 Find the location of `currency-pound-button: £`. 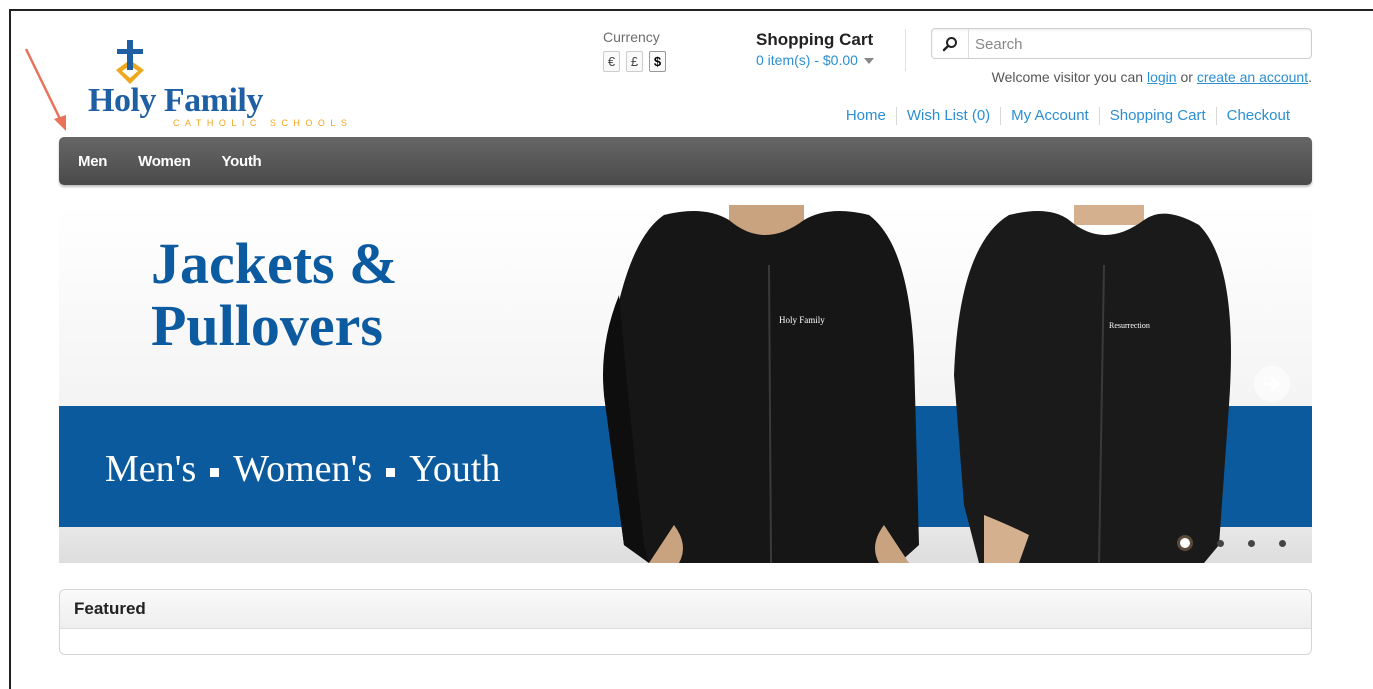

currency-pound-button: £ is located at coordinates (634, 61).